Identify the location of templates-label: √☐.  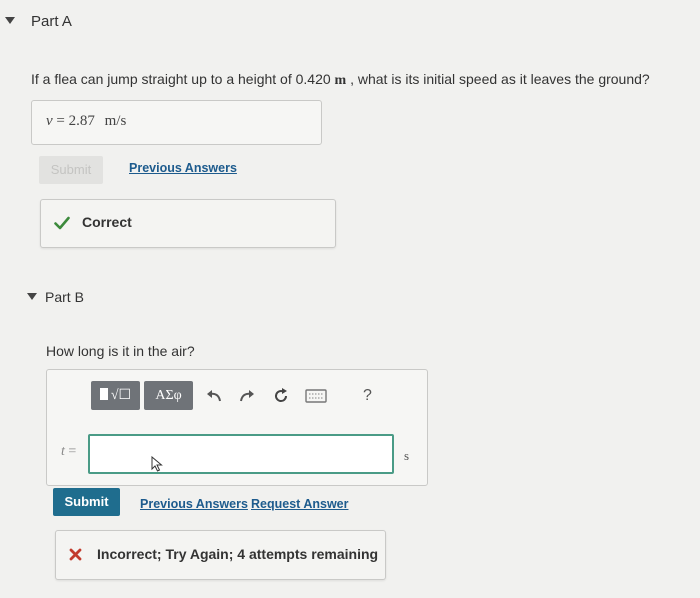
(121, 395).